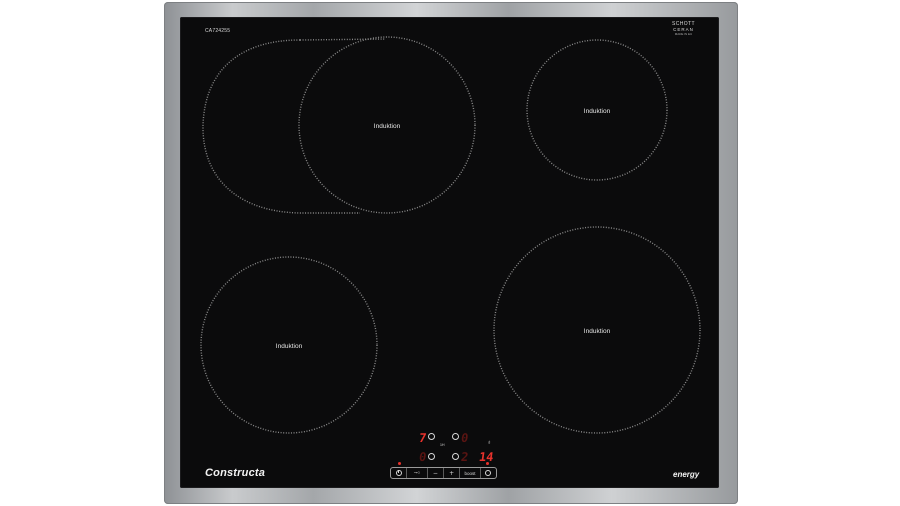  Describe the element at coordinates (235, 473) in the screenshot. I see `brand-logo: Constructa` at that location.